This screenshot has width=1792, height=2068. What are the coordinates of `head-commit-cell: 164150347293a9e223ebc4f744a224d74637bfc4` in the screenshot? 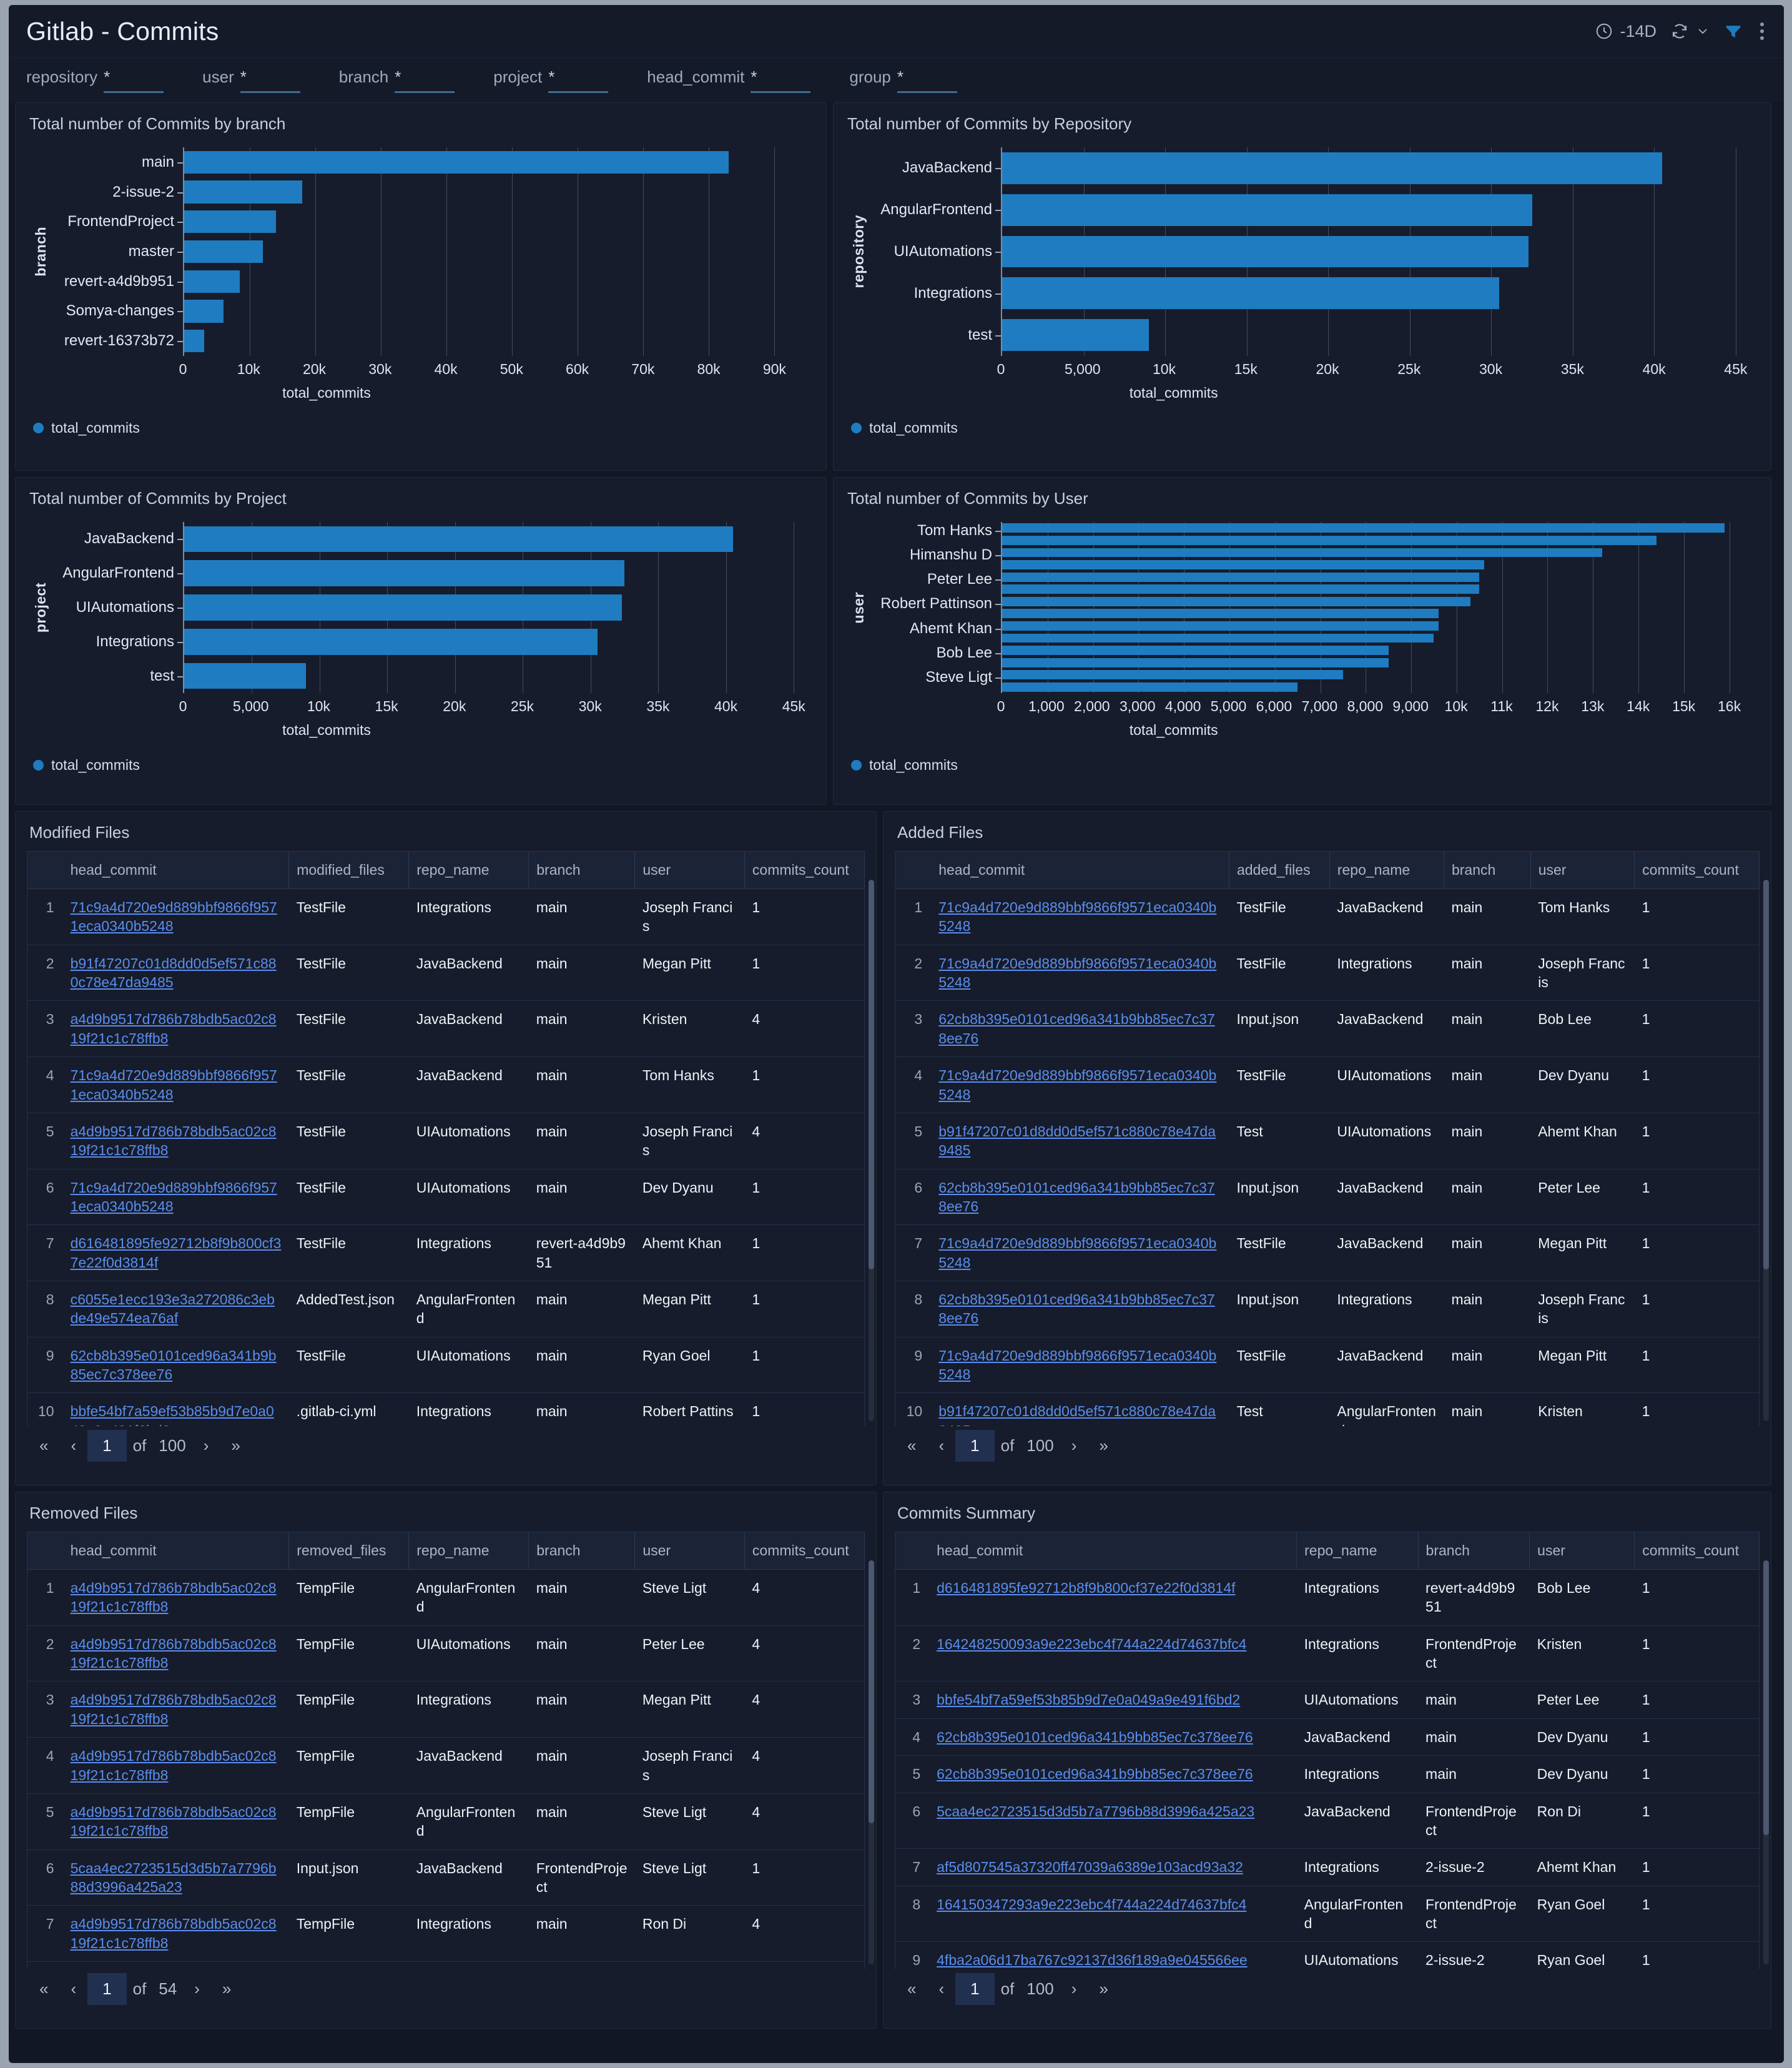 It's located at (1113, 1914).